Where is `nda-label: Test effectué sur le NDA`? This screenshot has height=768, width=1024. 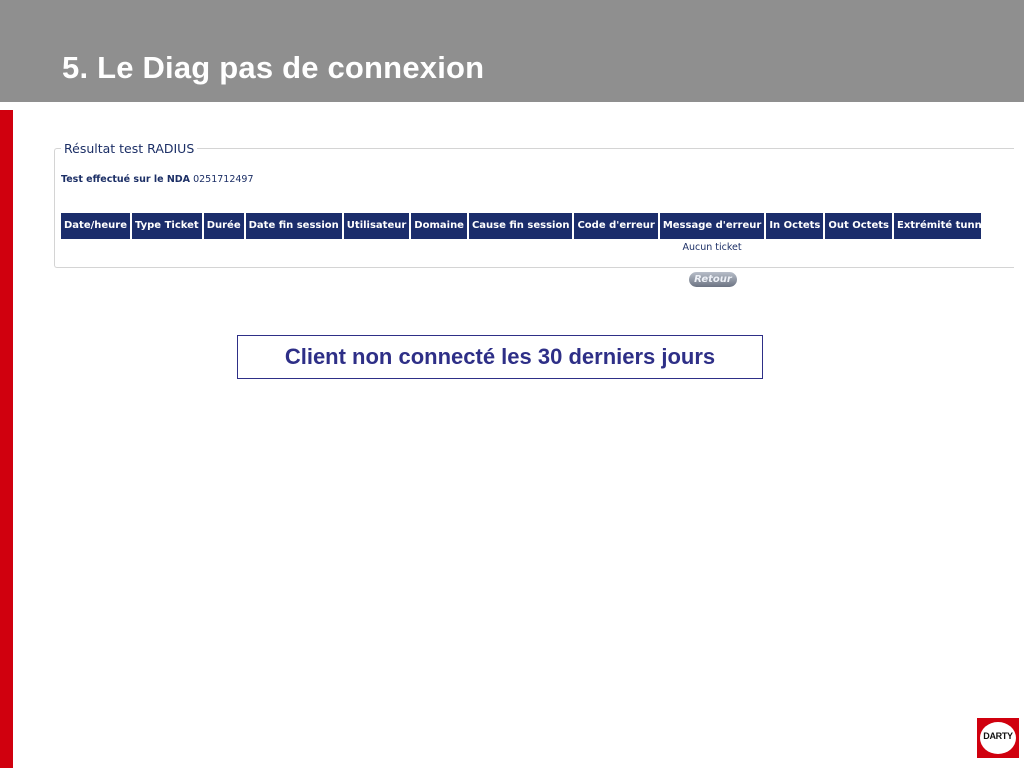 nda-label: Test effectué sur le NDA is located at coordinates (126, 179).